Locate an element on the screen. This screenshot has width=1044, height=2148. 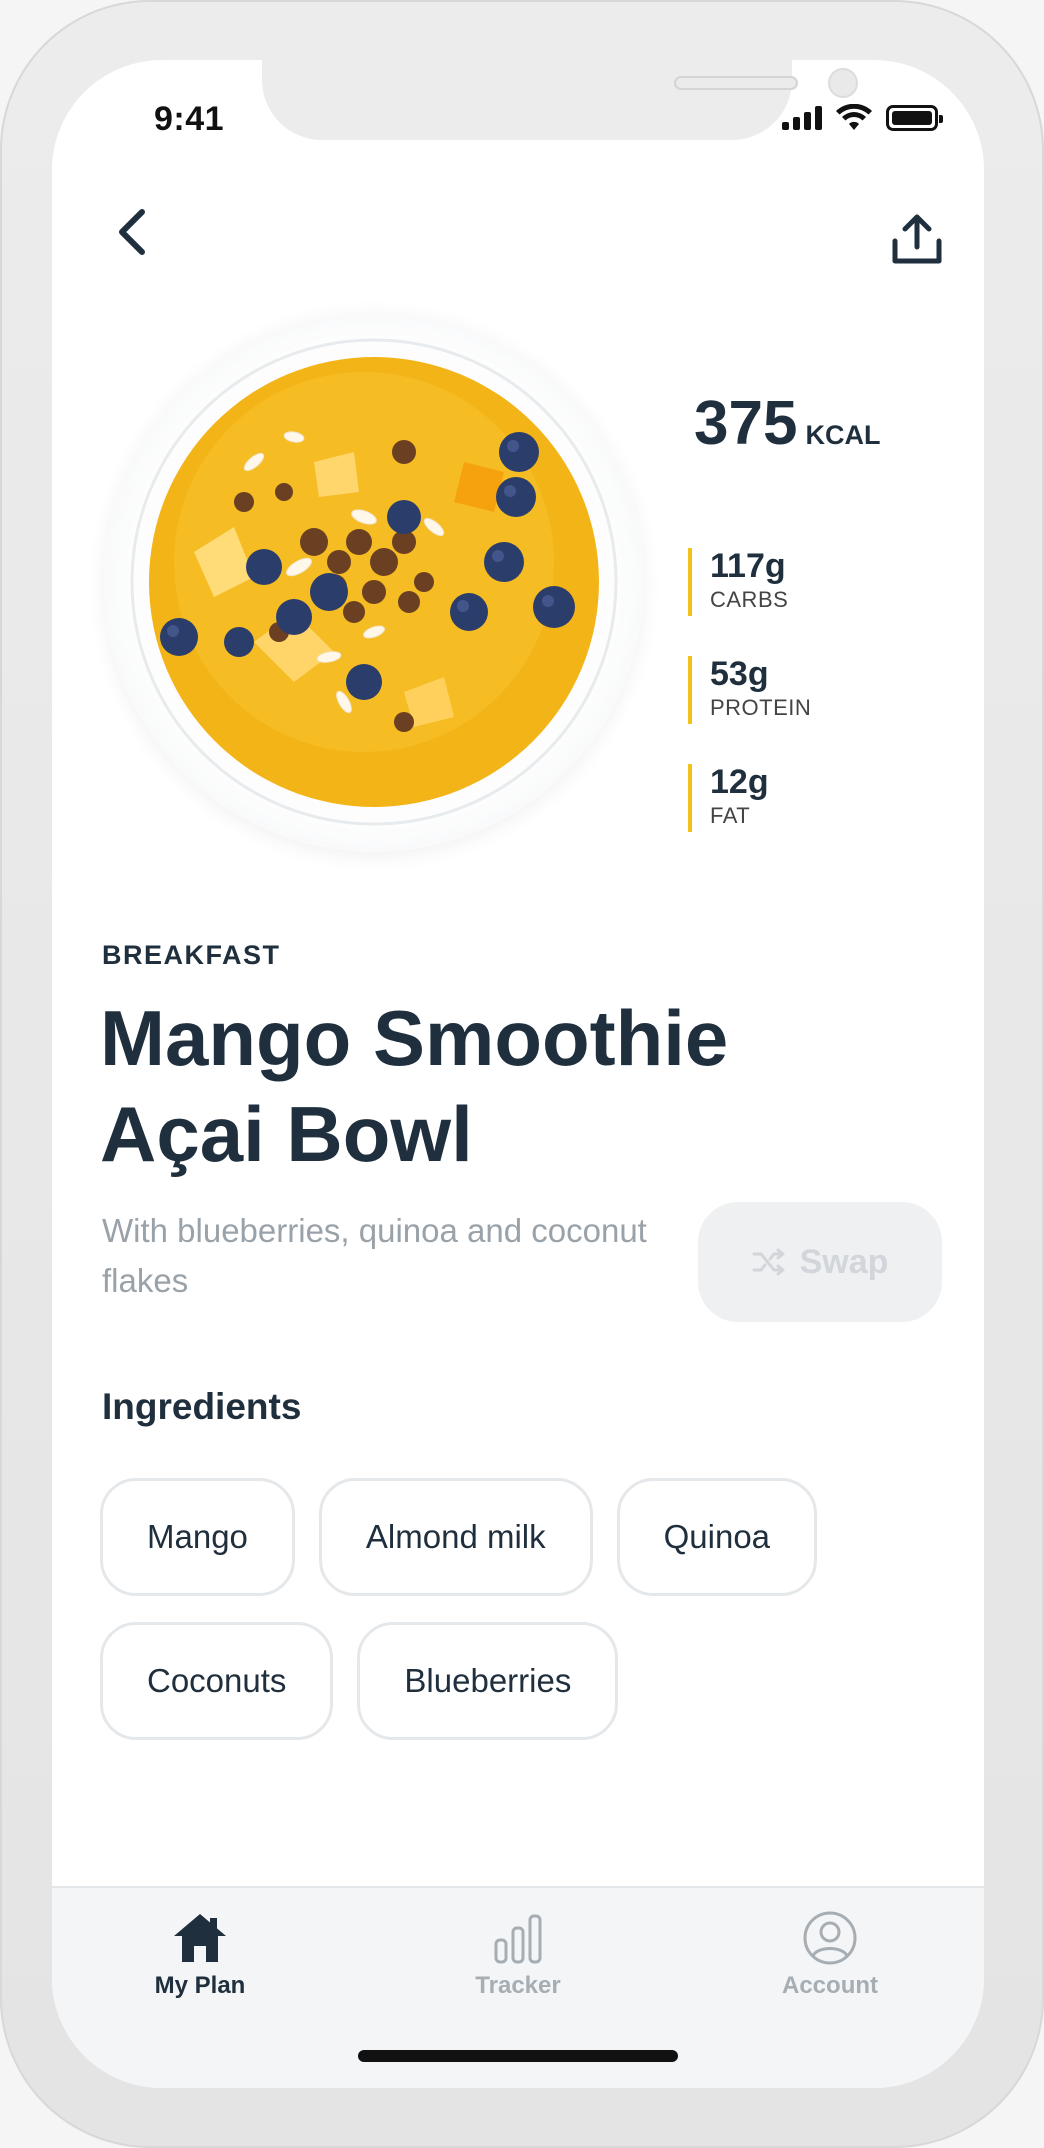
chevron-left-icon is located at coordinates (132, 232).